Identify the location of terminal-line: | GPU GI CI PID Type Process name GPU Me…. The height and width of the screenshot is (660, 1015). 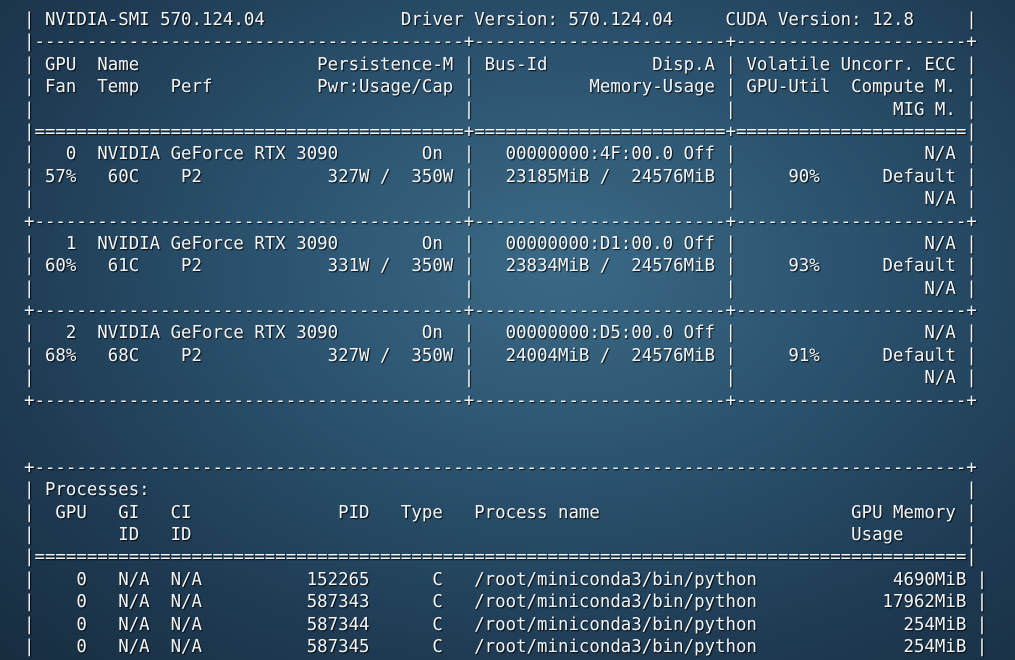
(500, 512).